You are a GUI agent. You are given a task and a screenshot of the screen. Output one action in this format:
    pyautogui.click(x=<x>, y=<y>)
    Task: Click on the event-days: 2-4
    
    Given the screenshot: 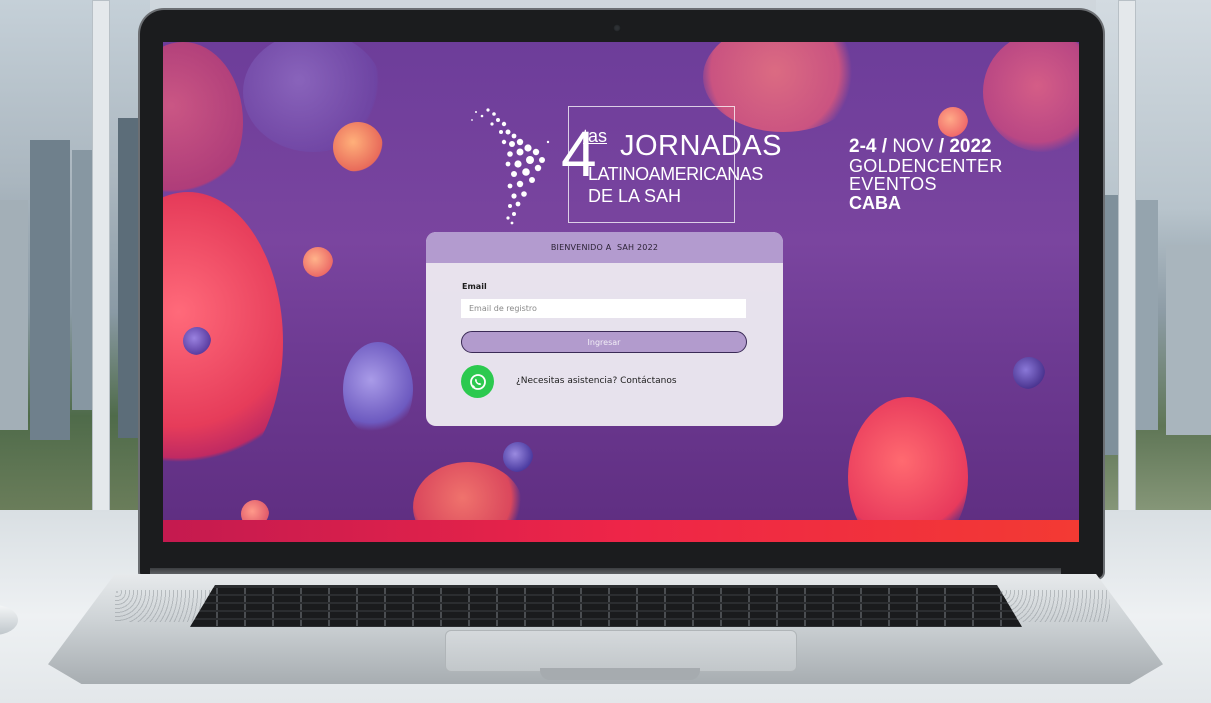 What is the action you would take?
    pyautogui.click(x=863, y=146)
    